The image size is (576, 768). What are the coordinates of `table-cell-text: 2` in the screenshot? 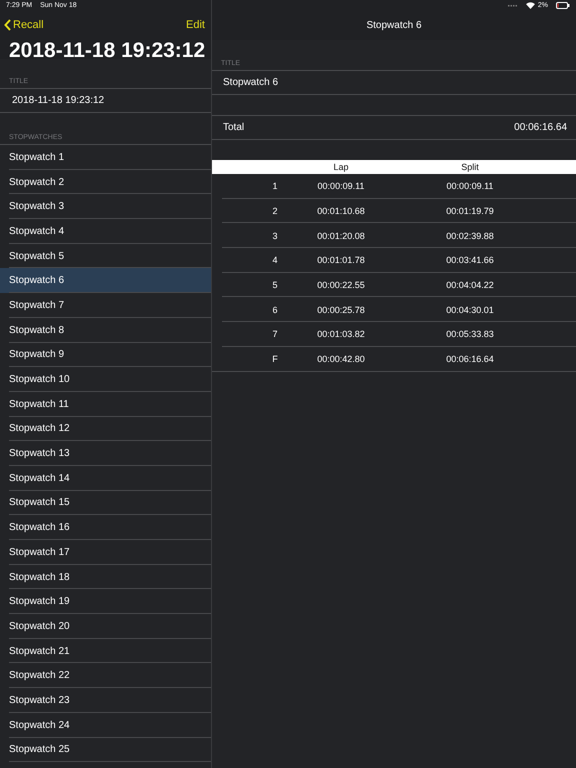 It's located at (274, 211).